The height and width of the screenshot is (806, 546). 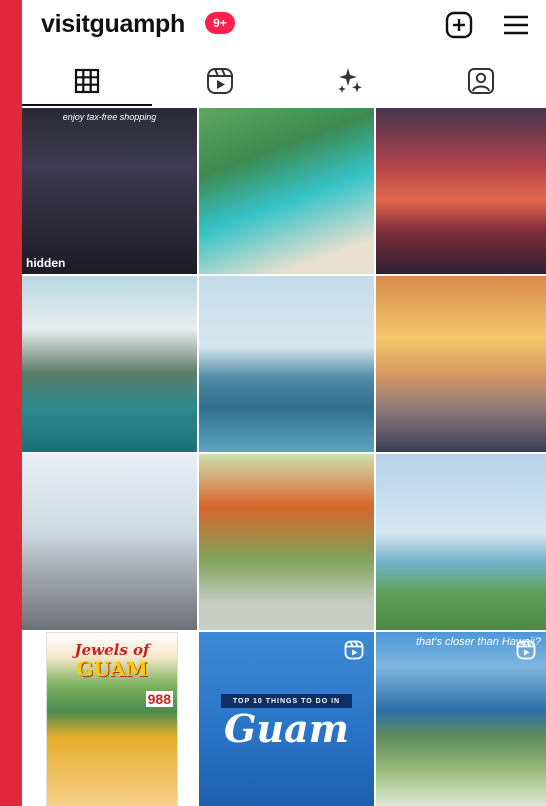 I want to click on tab-grid, so click(x=87, y=81).